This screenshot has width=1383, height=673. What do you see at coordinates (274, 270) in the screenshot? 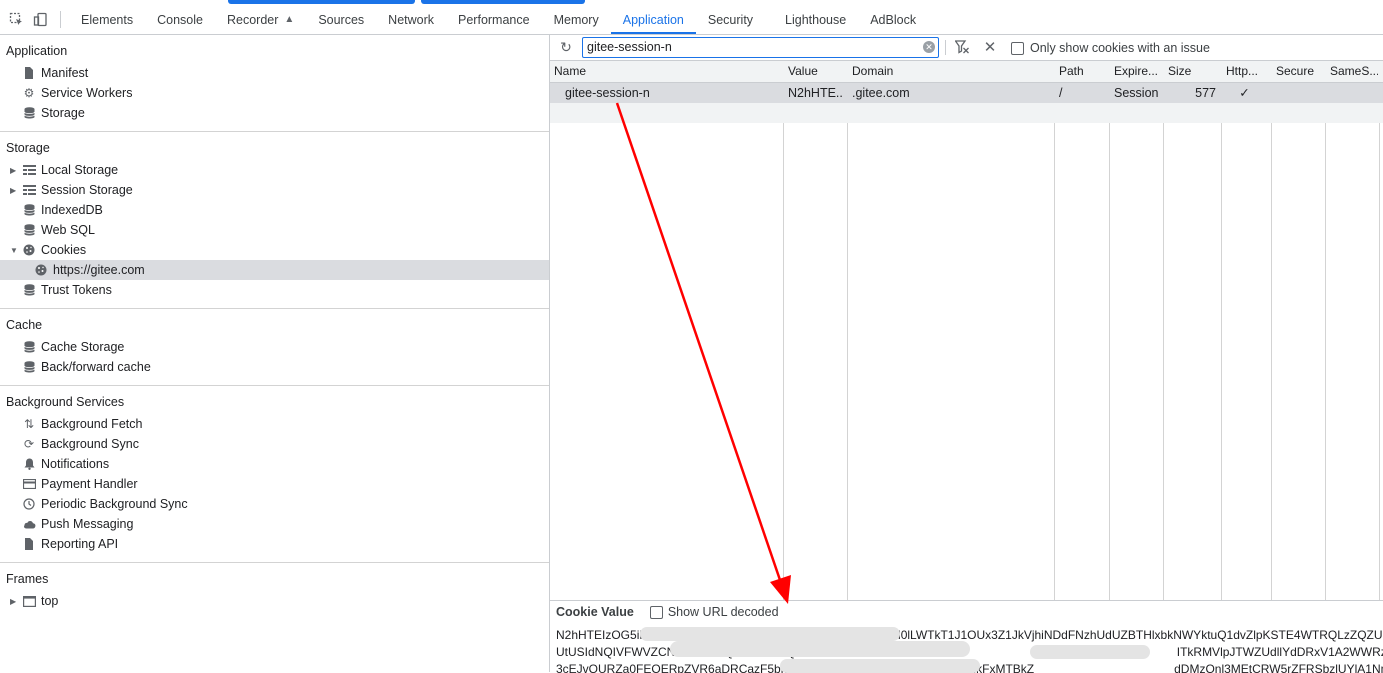
I see `sidebar-item-cookie-origin: https://gitee.com` at bounding box center [274, 270].